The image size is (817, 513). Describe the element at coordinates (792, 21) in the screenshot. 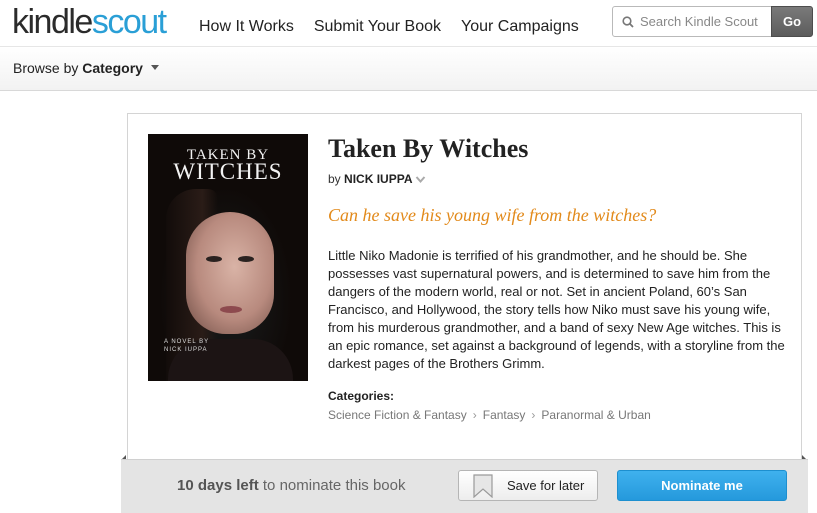

I see `search-go-button: Go` at that location.